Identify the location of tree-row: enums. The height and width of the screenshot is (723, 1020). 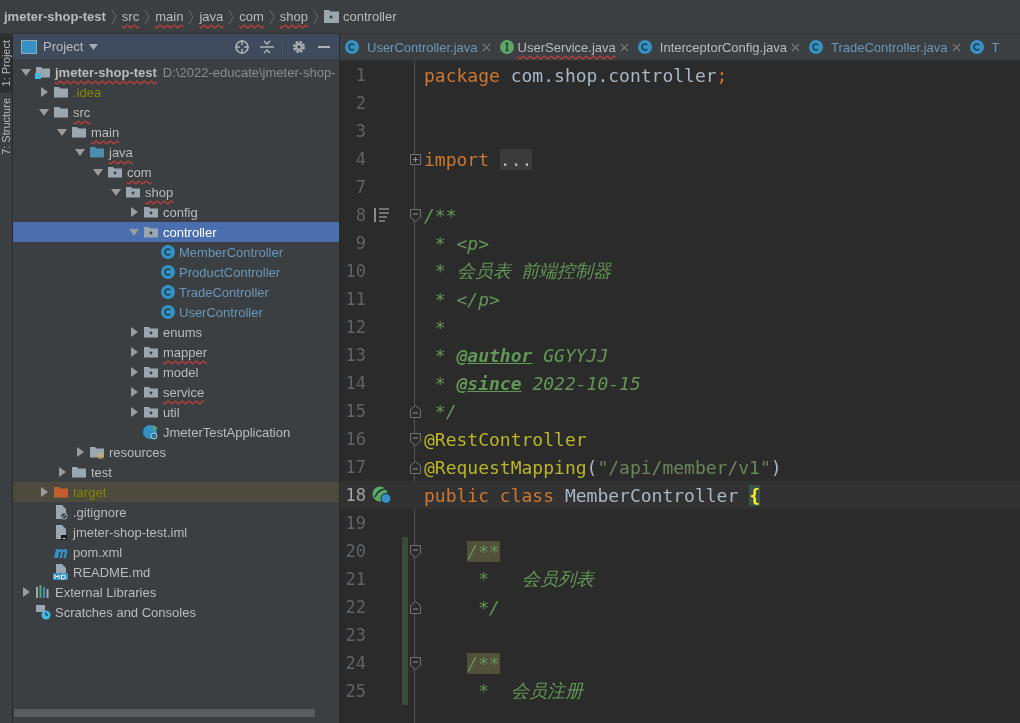
(176, 332).